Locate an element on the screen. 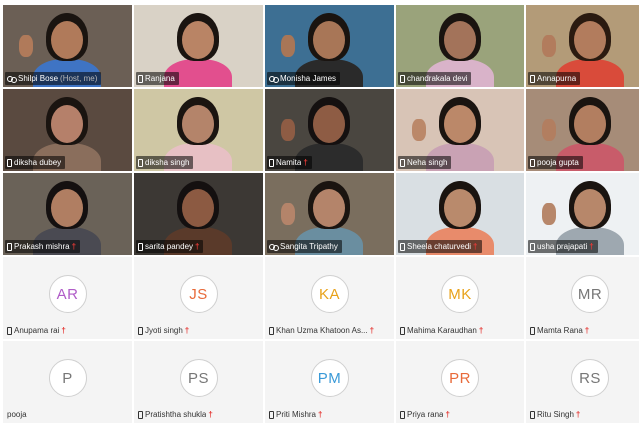 This screenshot has width=639, height=423. participant-tile: Neha singh is located at coordinates (460, 130).